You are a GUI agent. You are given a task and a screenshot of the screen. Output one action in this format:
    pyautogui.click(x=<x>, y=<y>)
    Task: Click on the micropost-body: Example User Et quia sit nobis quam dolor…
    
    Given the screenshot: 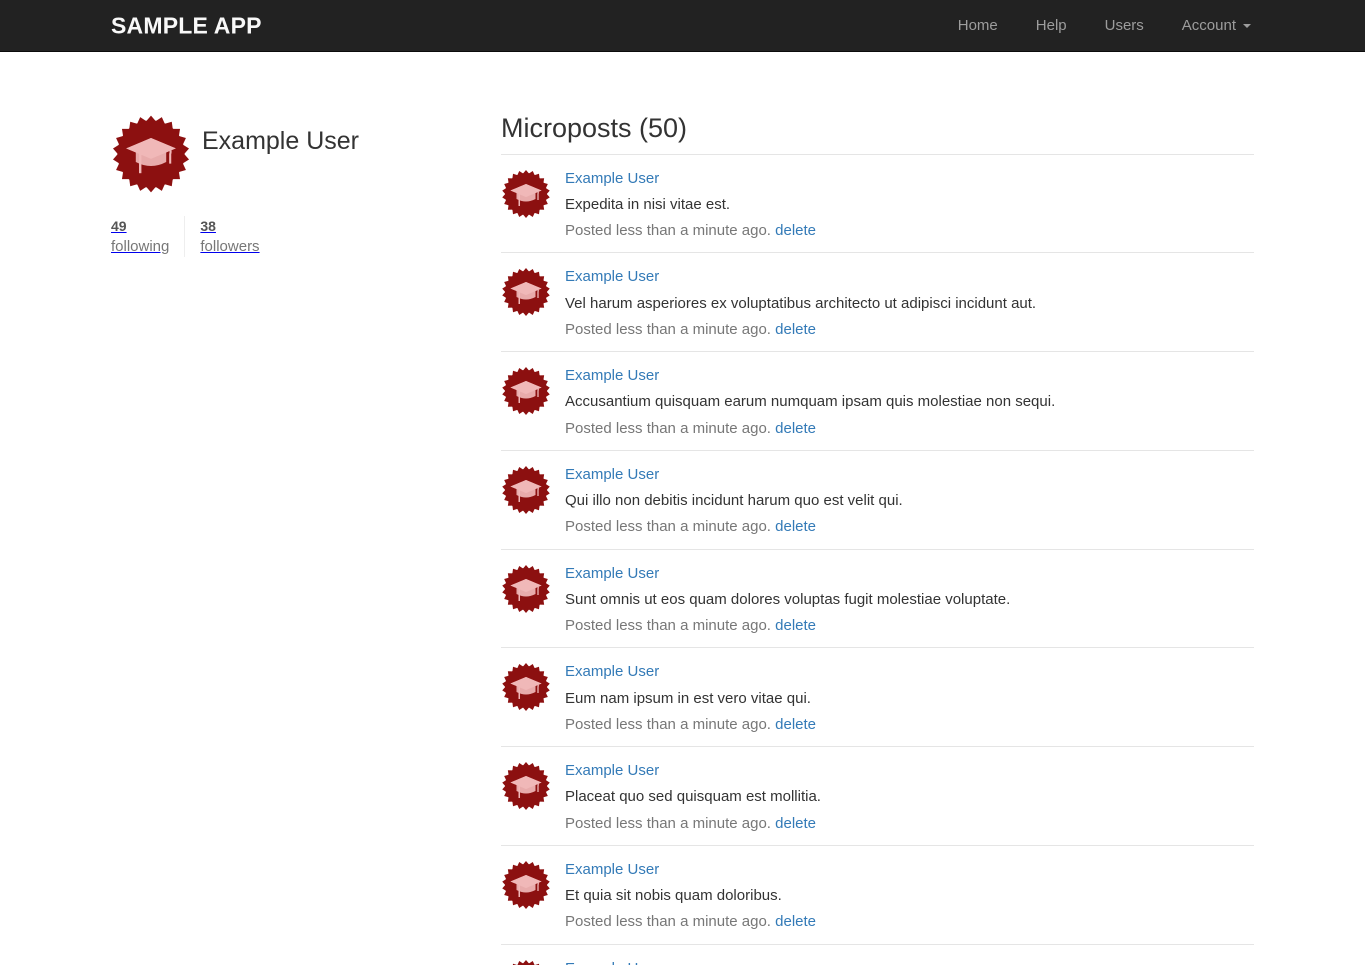 What is the action you would take?
    pyautogui.click(x=909, y=895)
    